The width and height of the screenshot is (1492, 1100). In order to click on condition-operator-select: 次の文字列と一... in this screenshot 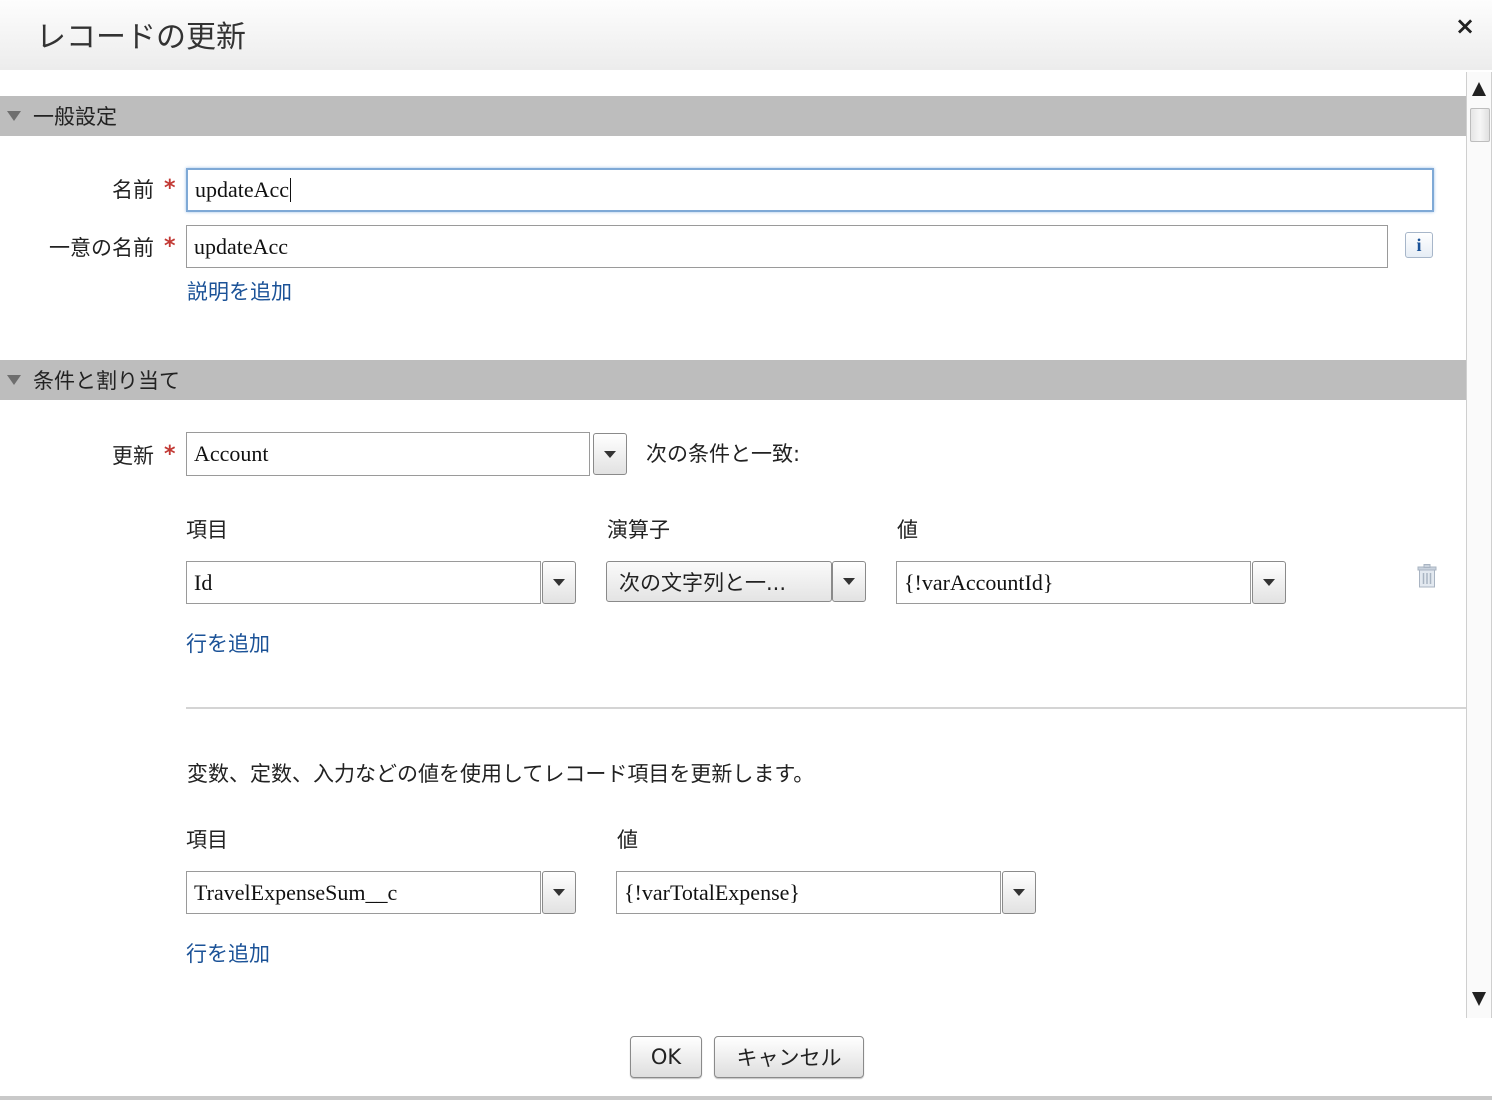, I will do `click(719, 581)`.